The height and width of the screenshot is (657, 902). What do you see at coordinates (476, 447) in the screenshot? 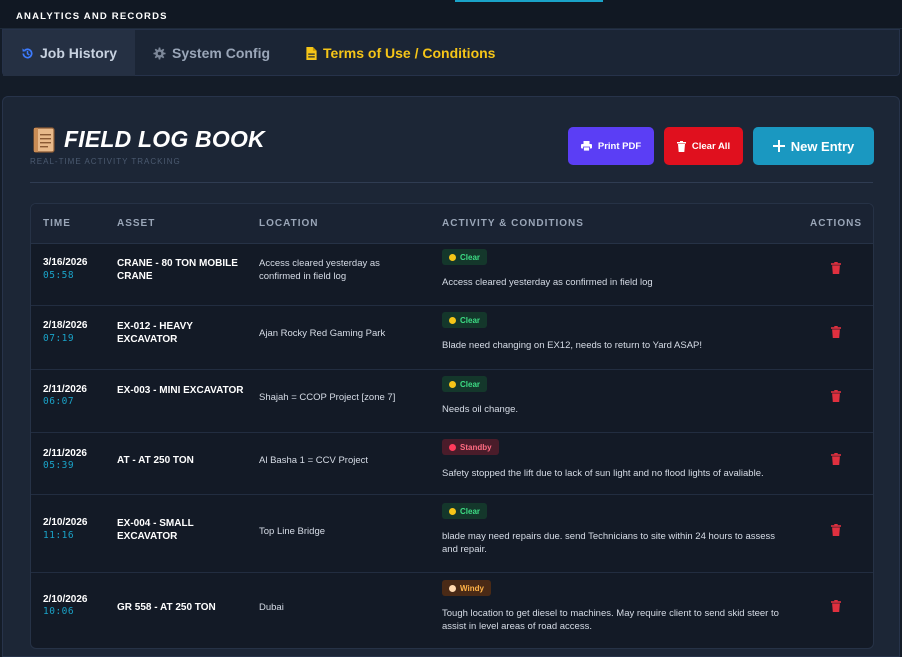
I see `status-label: Standby` at bounding box center [476, 447].